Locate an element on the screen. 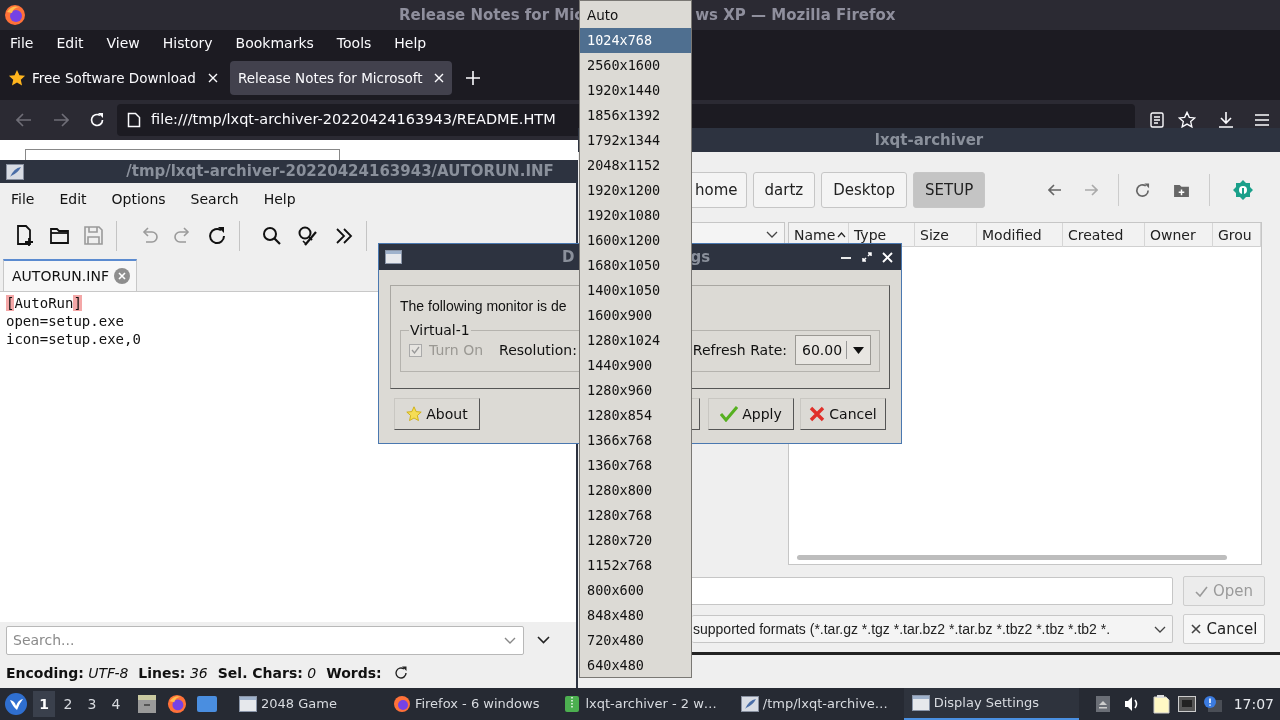 Image resolution: width=1280 pixels, height=720 pixels. column-header: Modified is located at coordinates (1020, 235).